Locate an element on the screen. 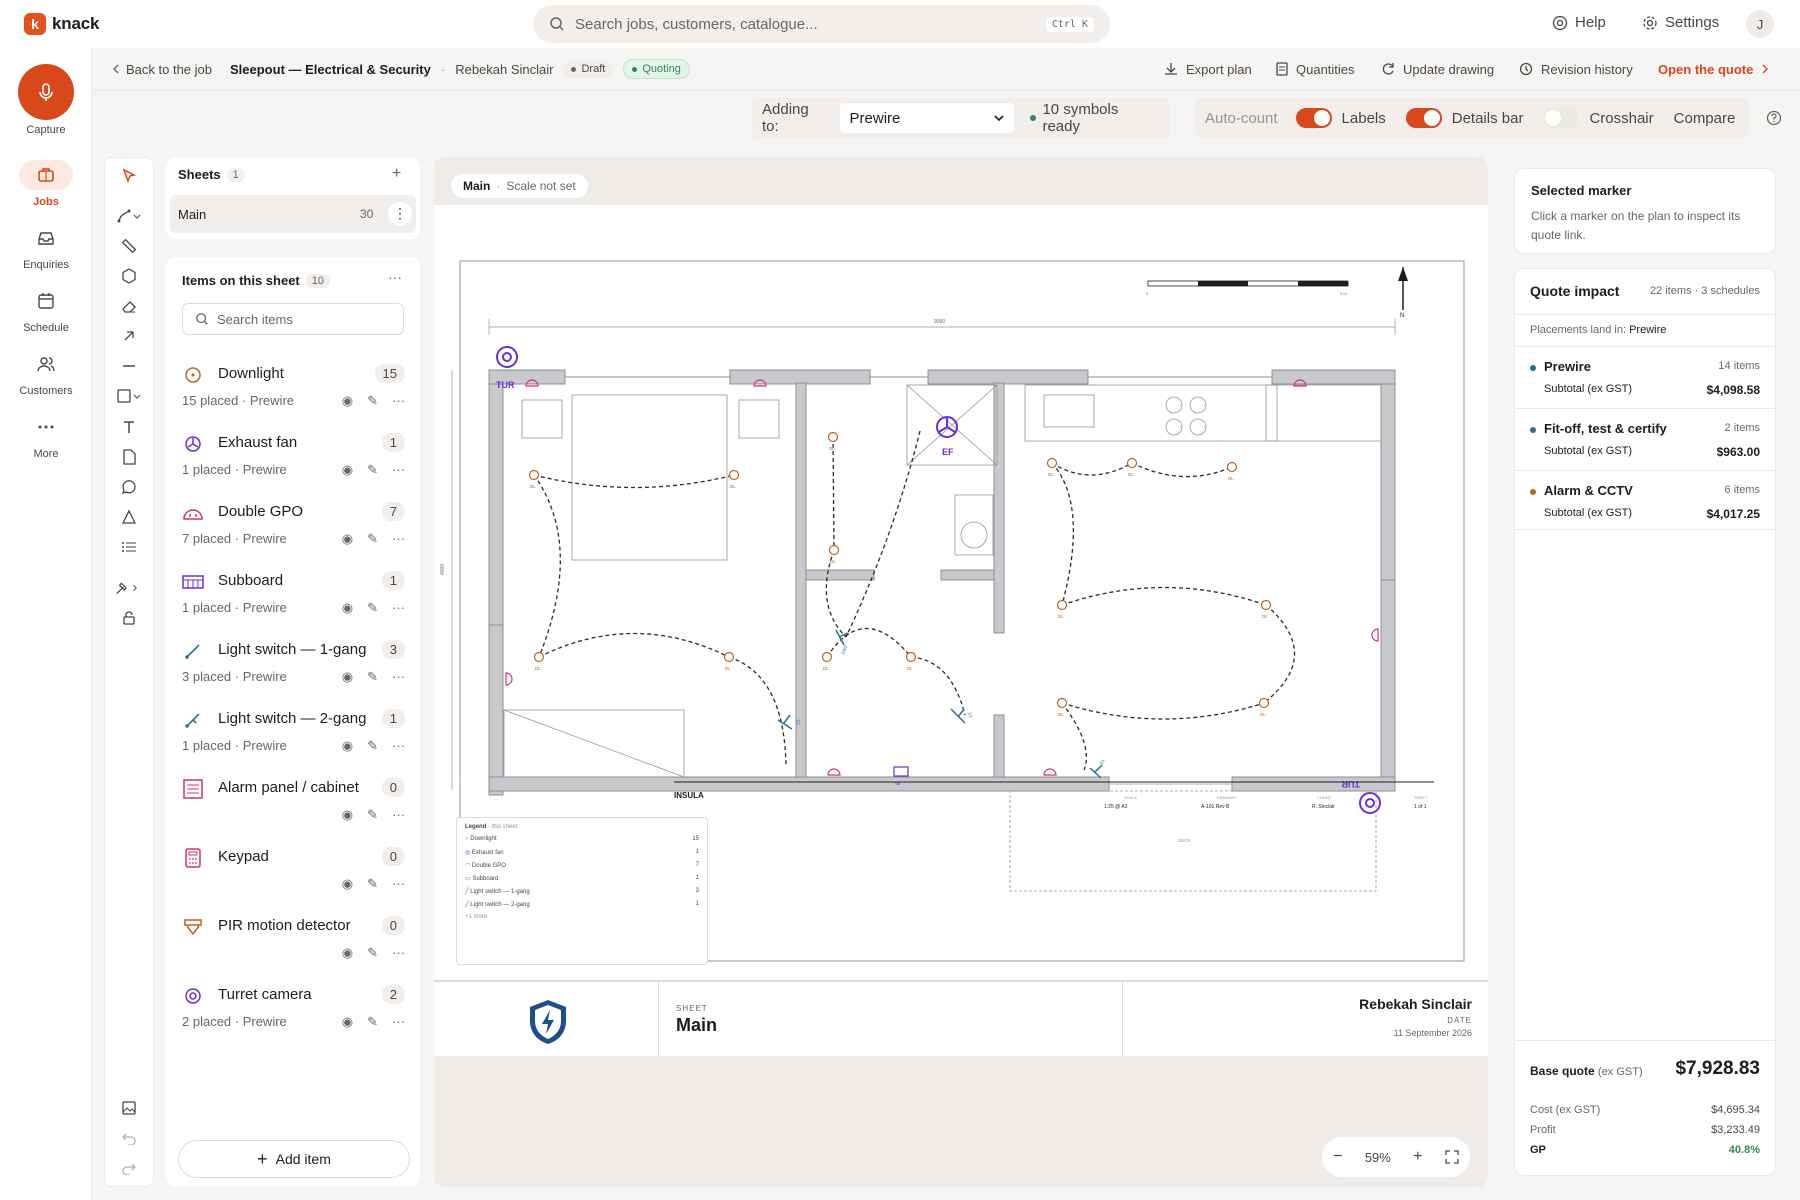  rectangle-tool is located at coordinates (129, 396).